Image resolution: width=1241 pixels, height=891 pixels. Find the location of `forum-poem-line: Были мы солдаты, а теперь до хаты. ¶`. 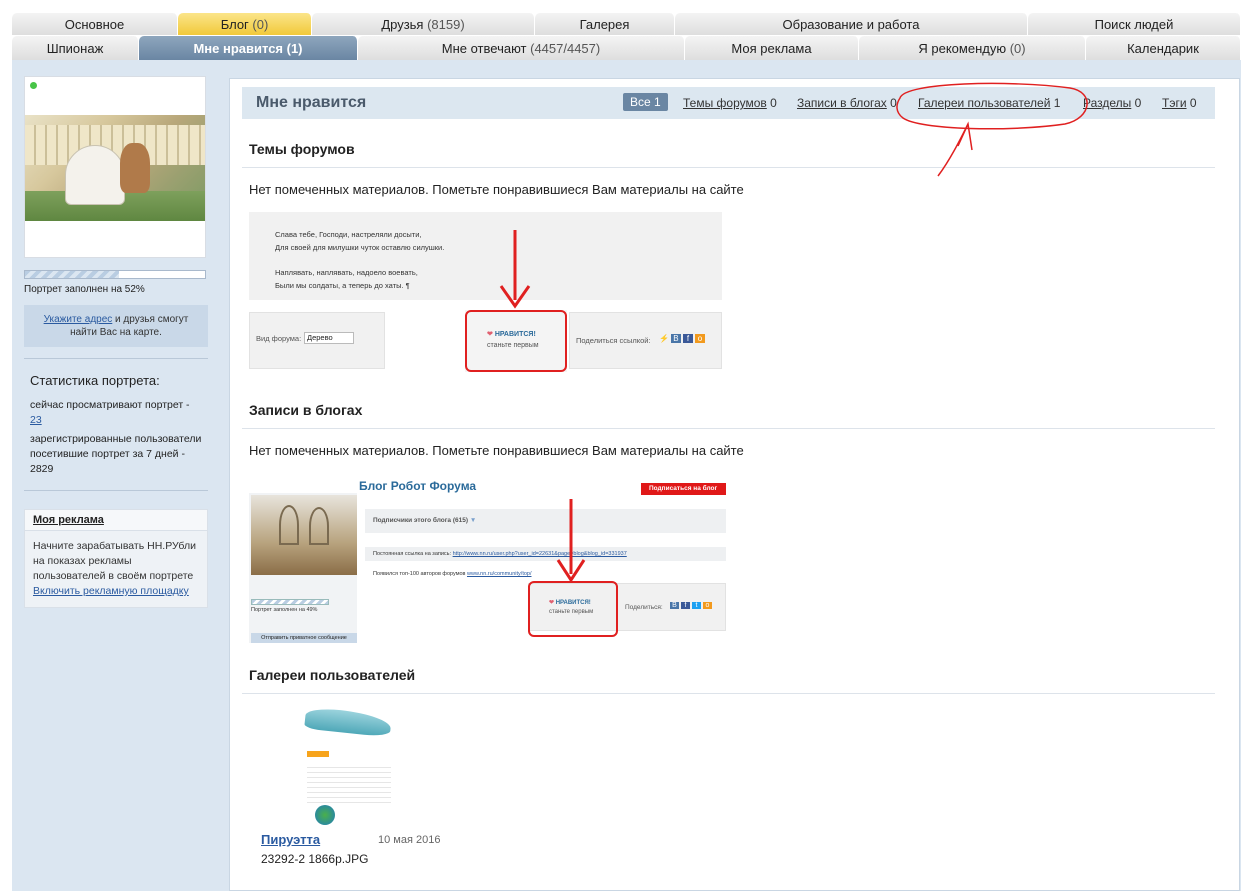

forum-poem-line: Были мы солдаты, а теперь до хаты. ¶ is located at coordinates (342, 285).